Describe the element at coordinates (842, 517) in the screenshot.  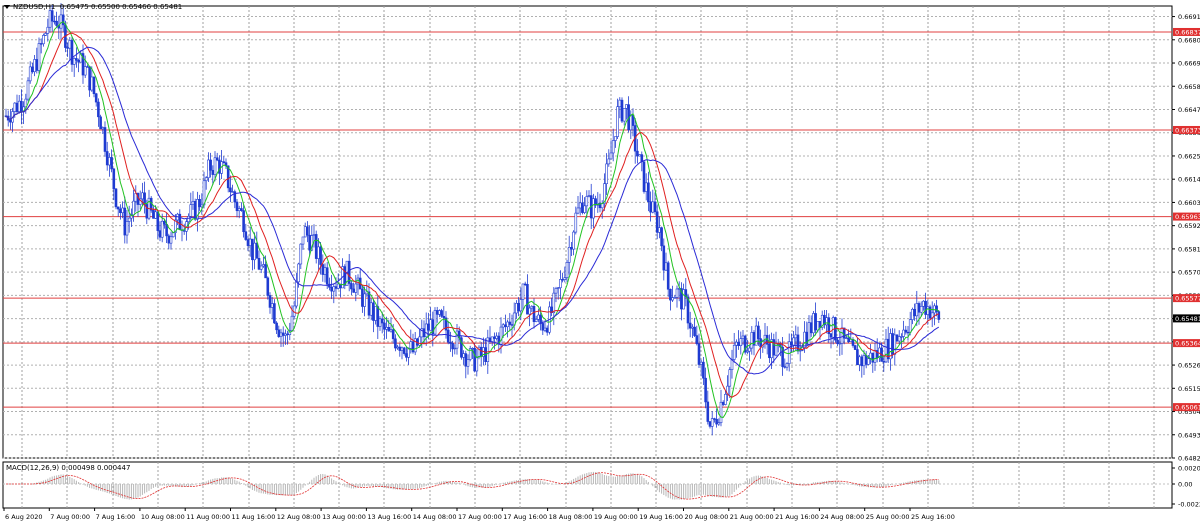
I see `time-axis-label: 24 Aug 08:00` at that location.